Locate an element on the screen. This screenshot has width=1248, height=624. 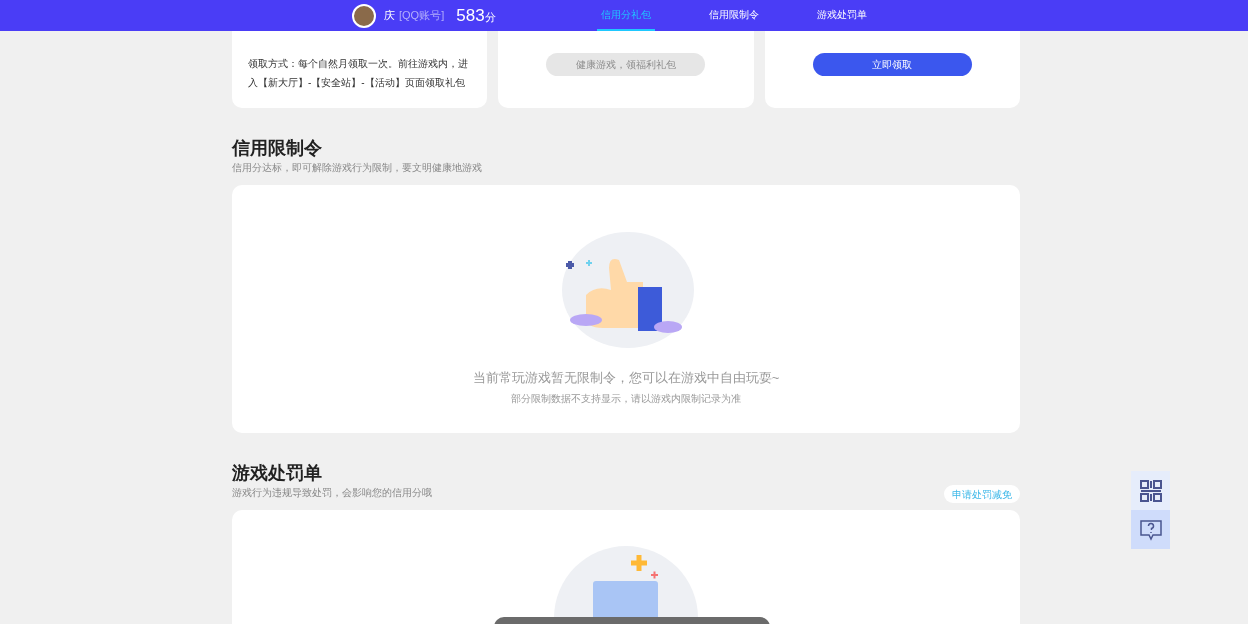
empty-message: 当前常玩游戏暂无限制令，您可以在游戏中自由玩耍~ is located at coordinates (626, 378).